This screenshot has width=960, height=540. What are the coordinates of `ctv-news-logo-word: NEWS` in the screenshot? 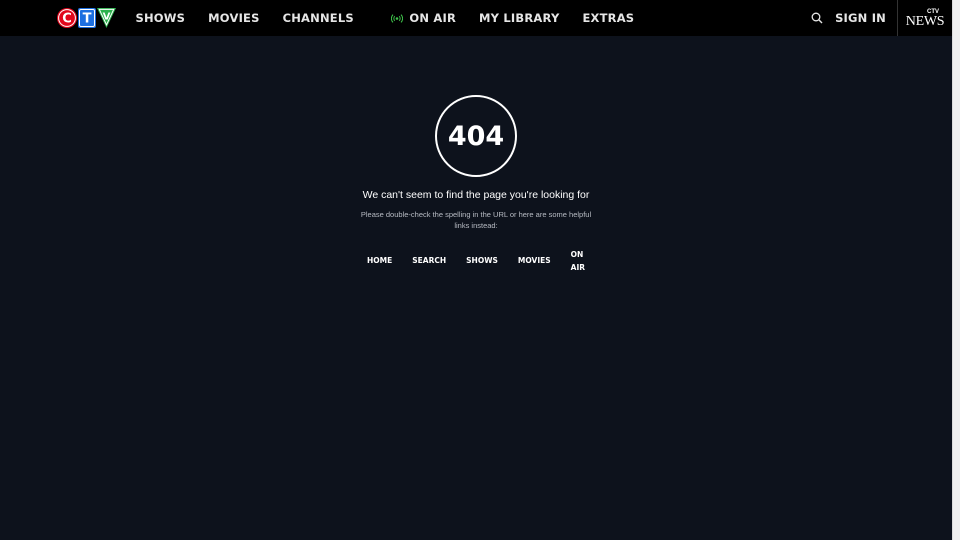 It's located at (925, 21).